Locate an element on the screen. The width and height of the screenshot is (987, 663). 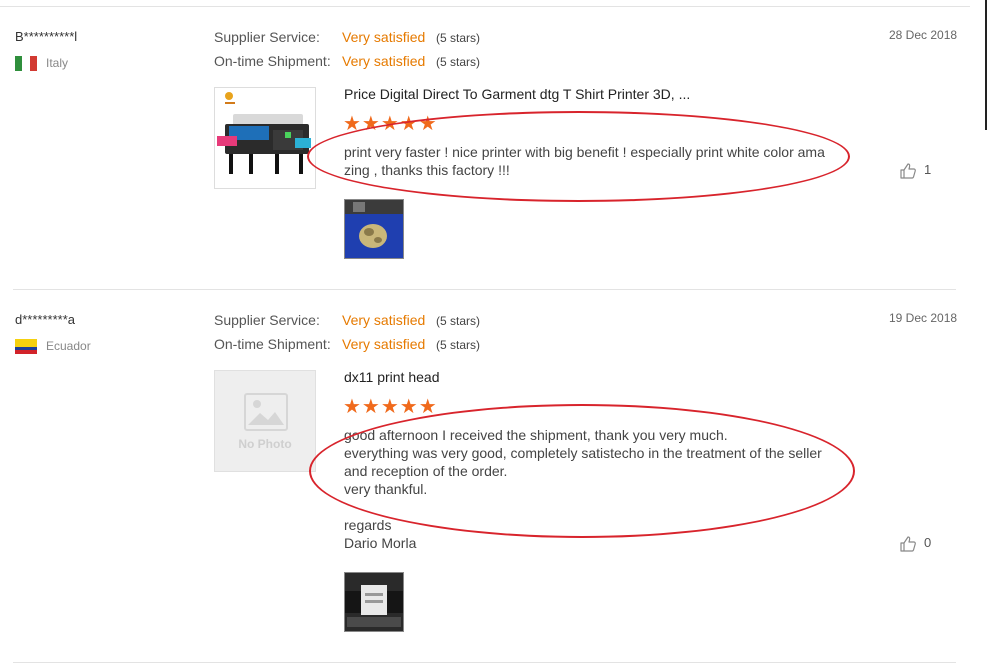
tshirt-photo is located at coordinates (374, 229).